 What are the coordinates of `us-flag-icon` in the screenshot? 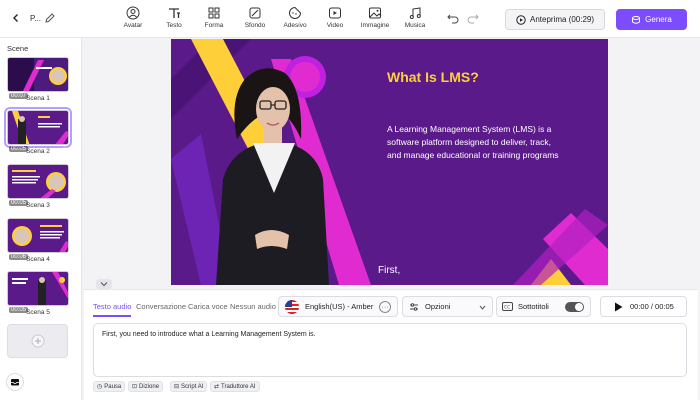 It's located at (292, 306).